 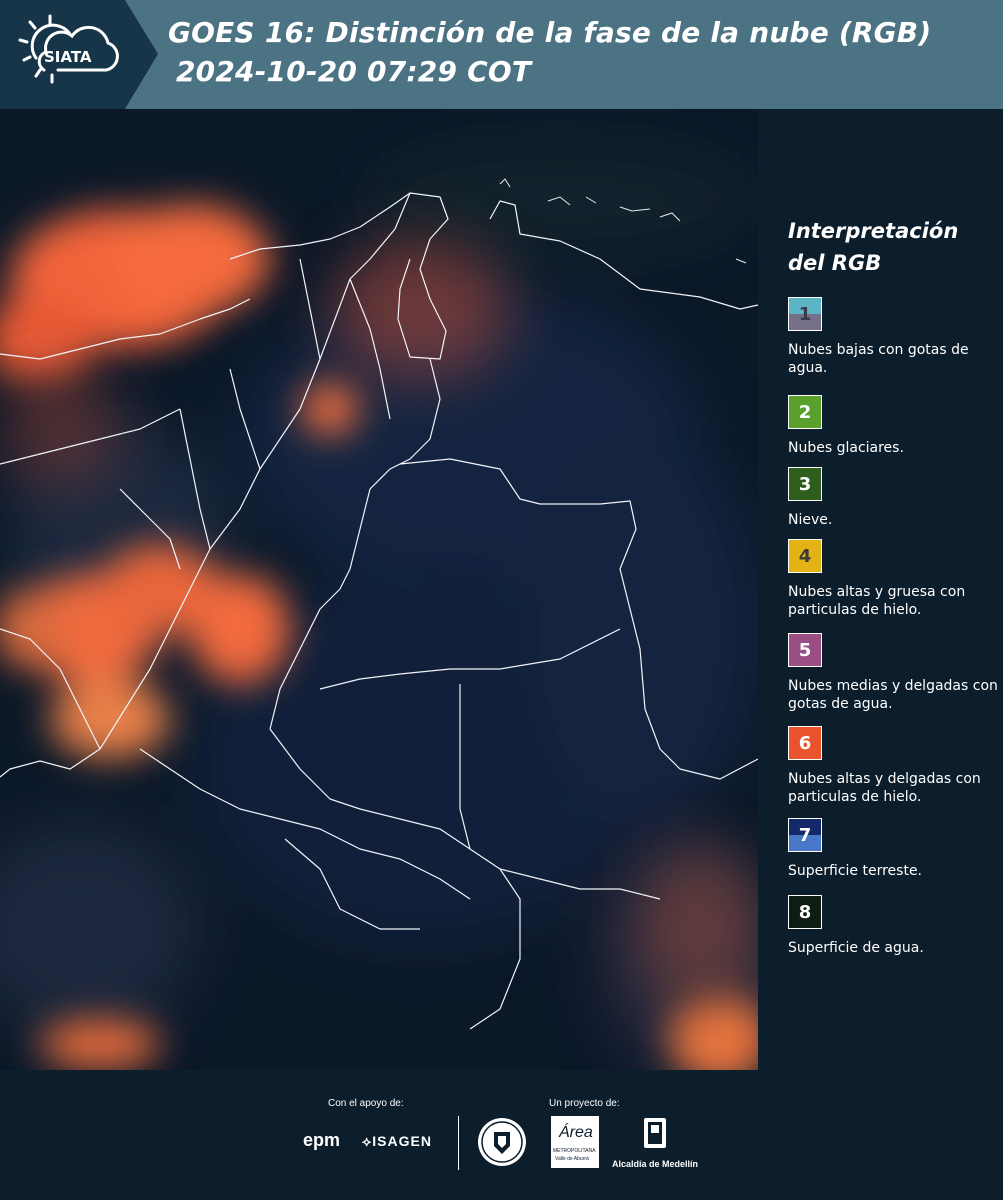 I want to click on area-metropolitana-logo: Área METROPOLITANA Valle de Aburrá, so click(x=575, y=1142).